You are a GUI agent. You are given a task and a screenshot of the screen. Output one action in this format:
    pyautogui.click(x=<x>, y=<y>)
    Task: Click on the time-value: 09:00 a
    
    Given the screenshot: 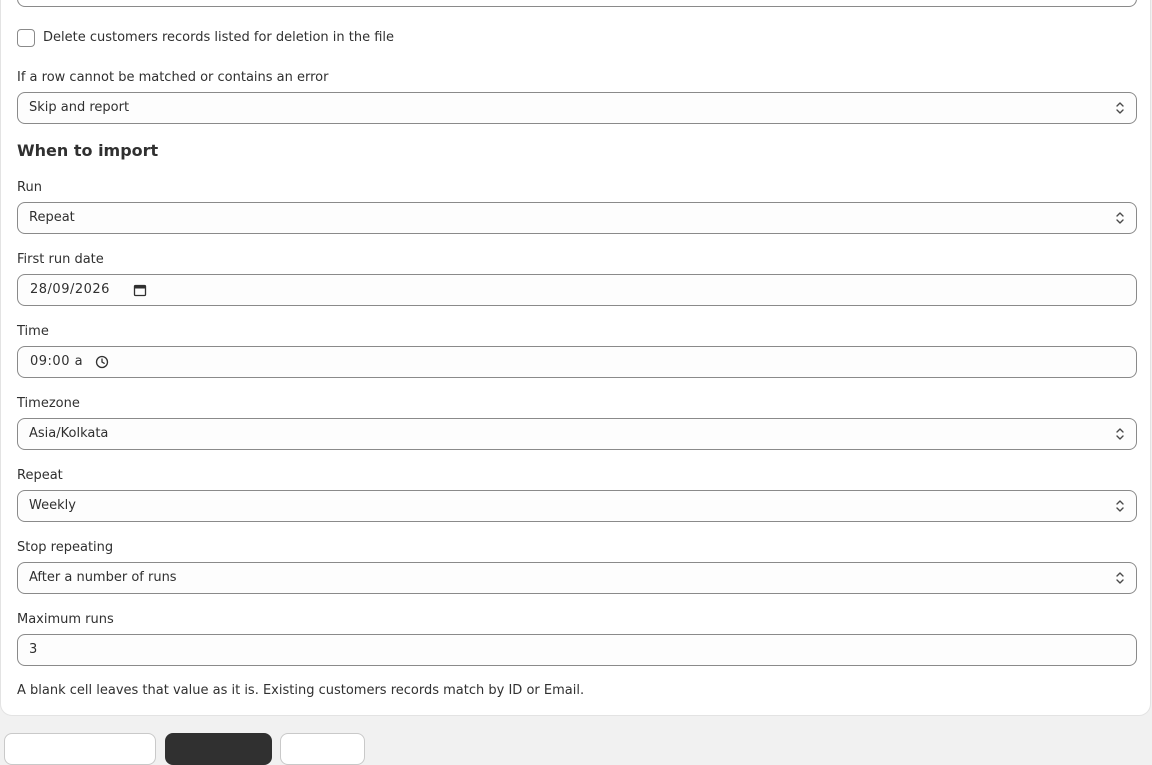 What is the action you would take?
    pyautogui.click(x=57, y=361)
    